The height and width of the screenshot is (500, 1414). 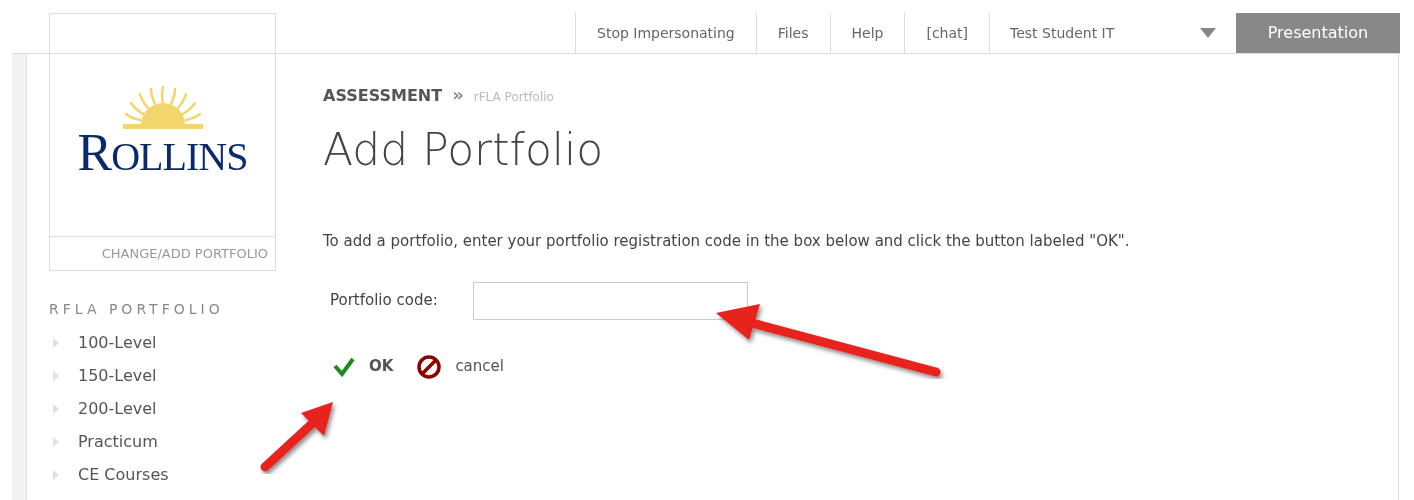 What do you see at coordinates (1113, 33) in the screenshot?
I see `user-menu: Test Student IT` at bounding box center [1113, 33].